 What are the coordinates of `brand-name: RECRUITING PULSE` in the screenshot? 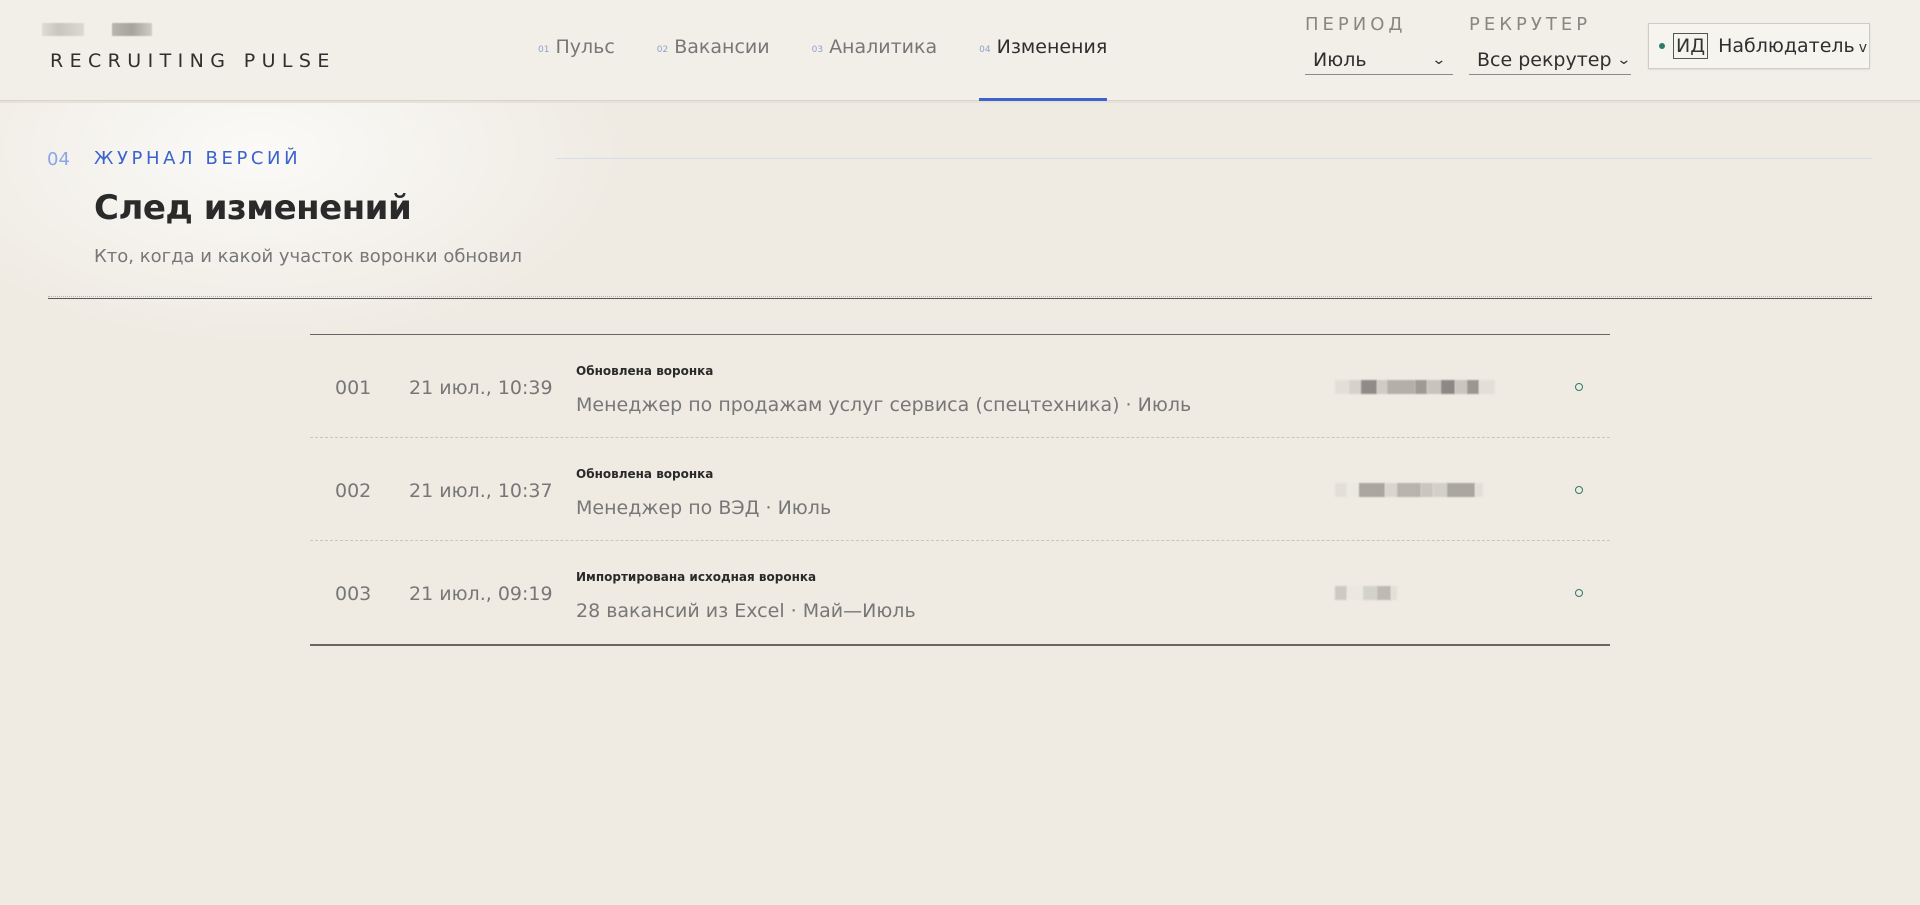 It's located at (193, 61).